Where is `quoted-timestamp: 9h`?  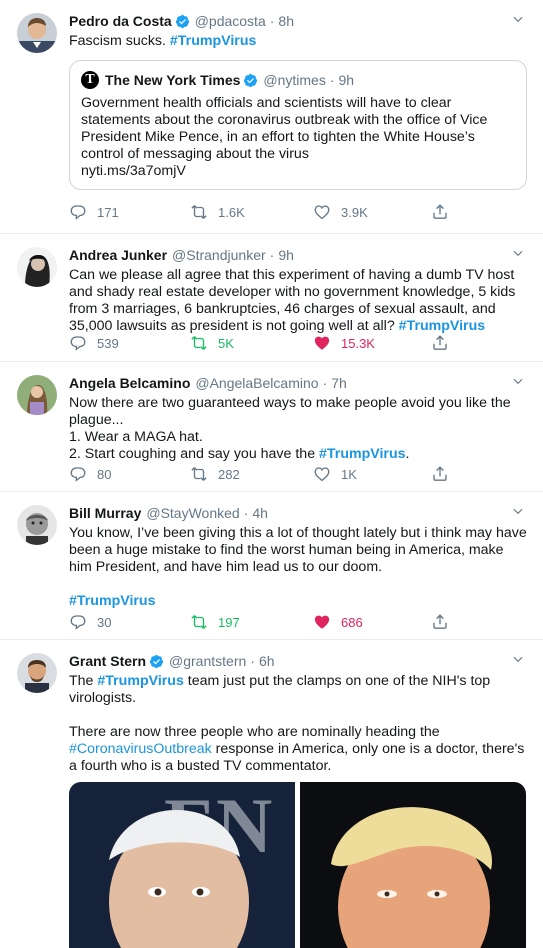
quoted-timestamp: 9h is located at coordinates (346, 80).